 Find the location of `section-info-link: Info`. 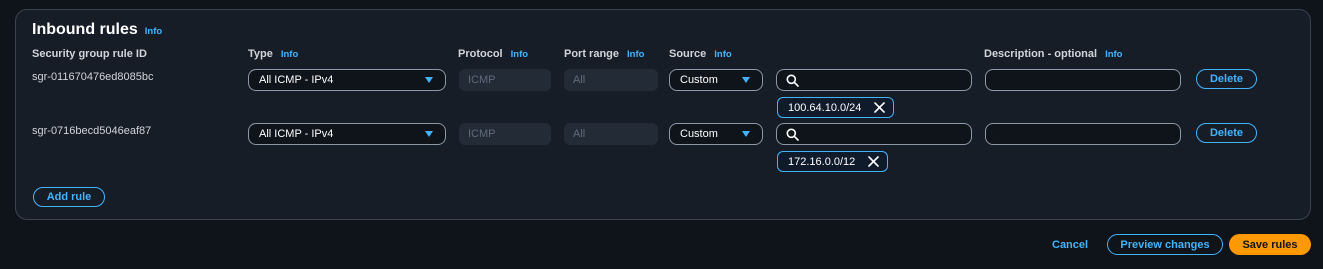

section-info-link: Info is located at coordinates (153, 31).